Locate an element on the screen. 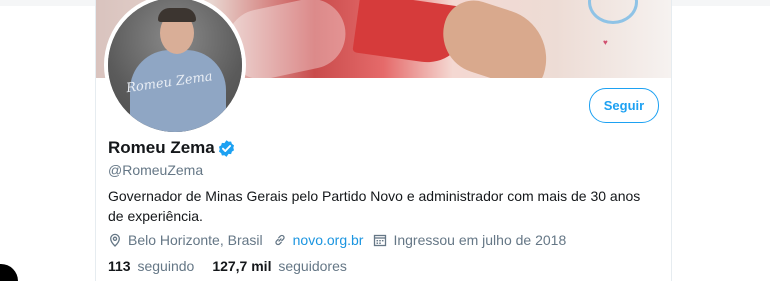 Image resolution: width=770 pixels, height=281 pixels. banner-mark: ♥ is located at coordinates (605, 42).